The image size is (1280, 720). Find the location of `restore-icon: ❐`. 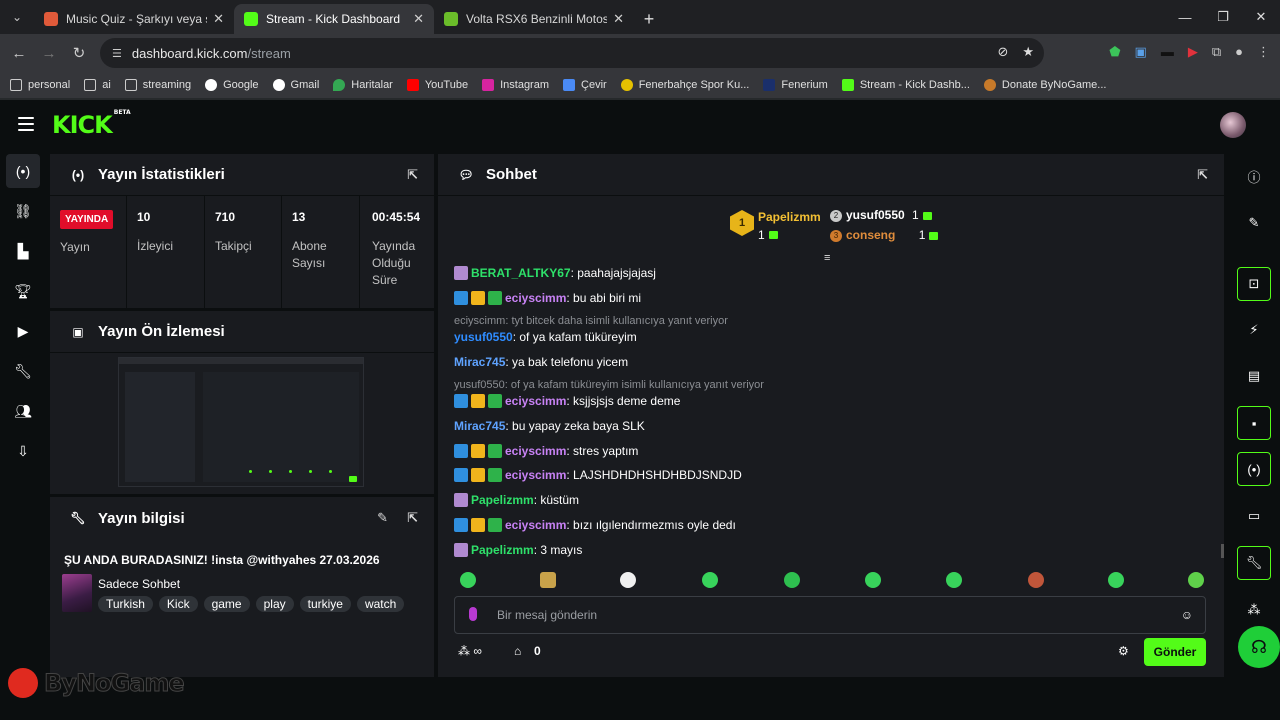

restore-icon: ❐ is located at coordinates (1223, 17).